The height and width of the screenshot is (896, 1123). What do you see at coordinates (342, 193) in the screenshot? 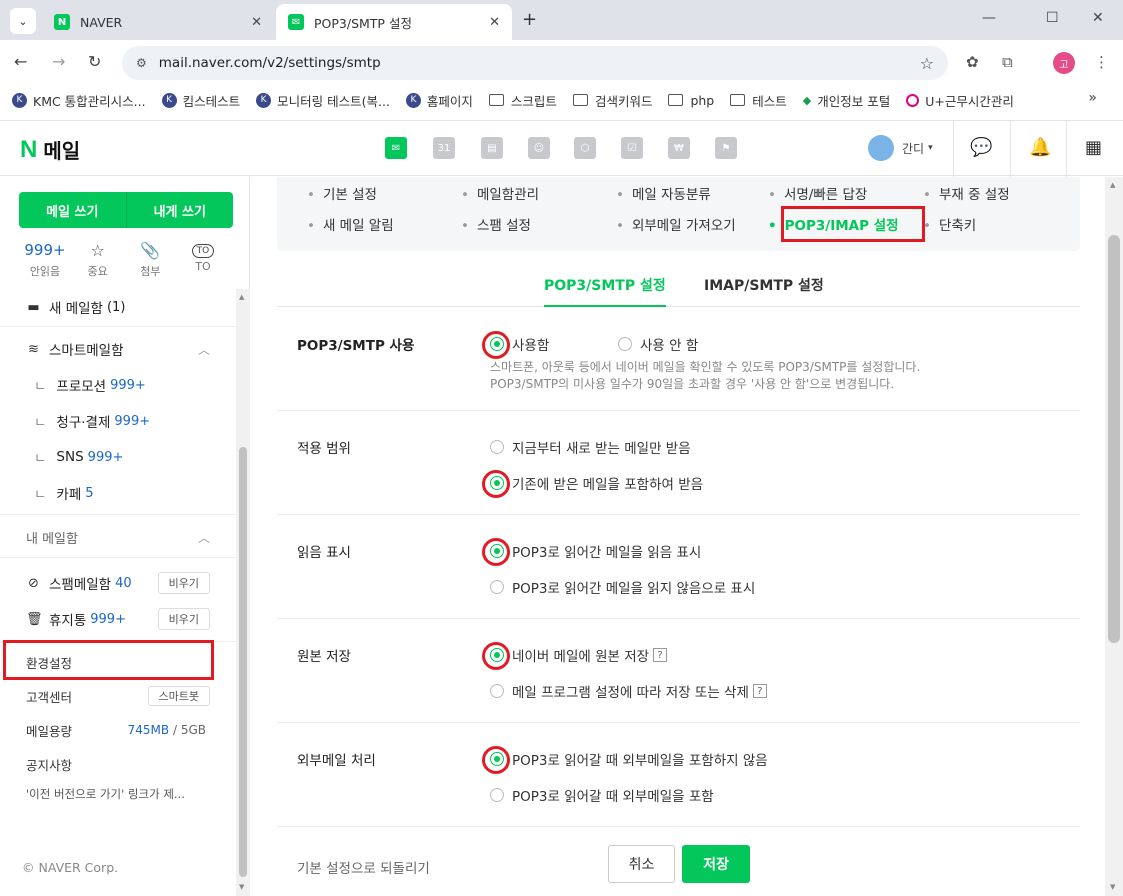
I see `menu-basic-settings: • 기본 설정` at bounding box center [342, 193].